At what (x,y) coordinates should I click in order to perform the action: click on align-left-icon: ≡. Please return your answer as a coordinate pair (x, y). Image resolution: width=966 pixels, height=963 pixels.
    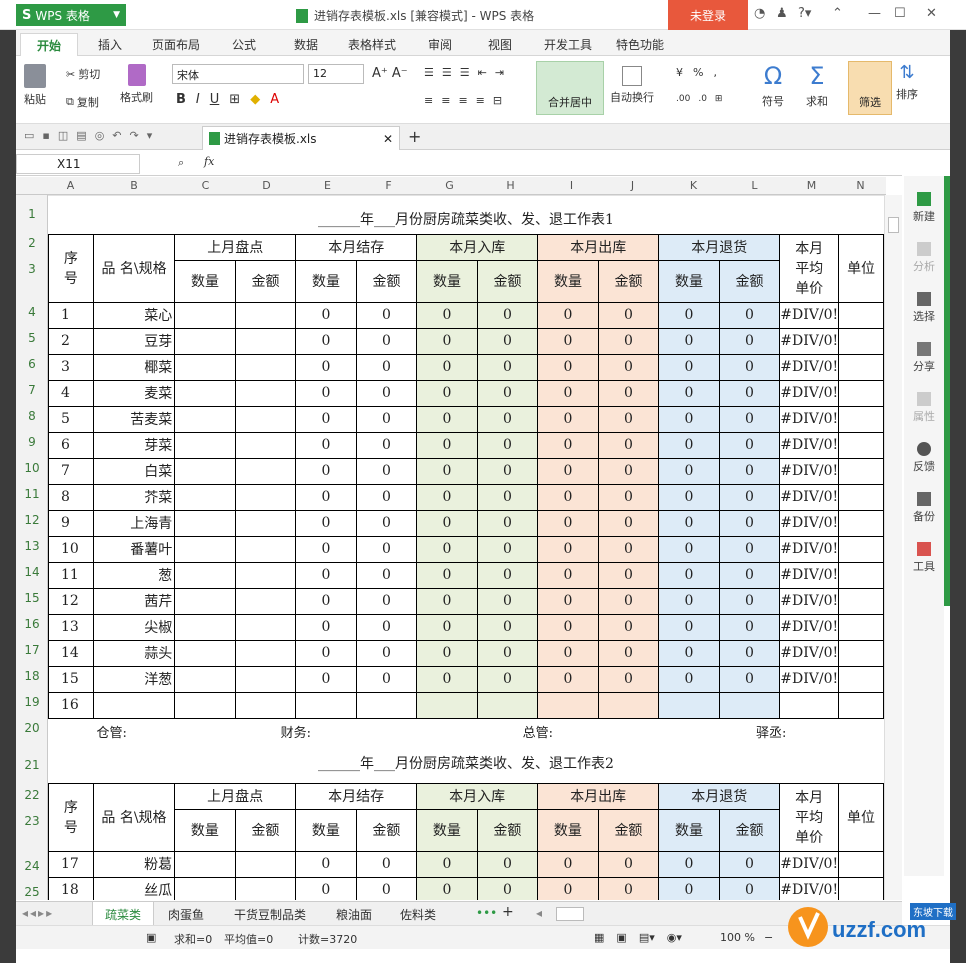
    Looking at the image, I should click on (428, 100).